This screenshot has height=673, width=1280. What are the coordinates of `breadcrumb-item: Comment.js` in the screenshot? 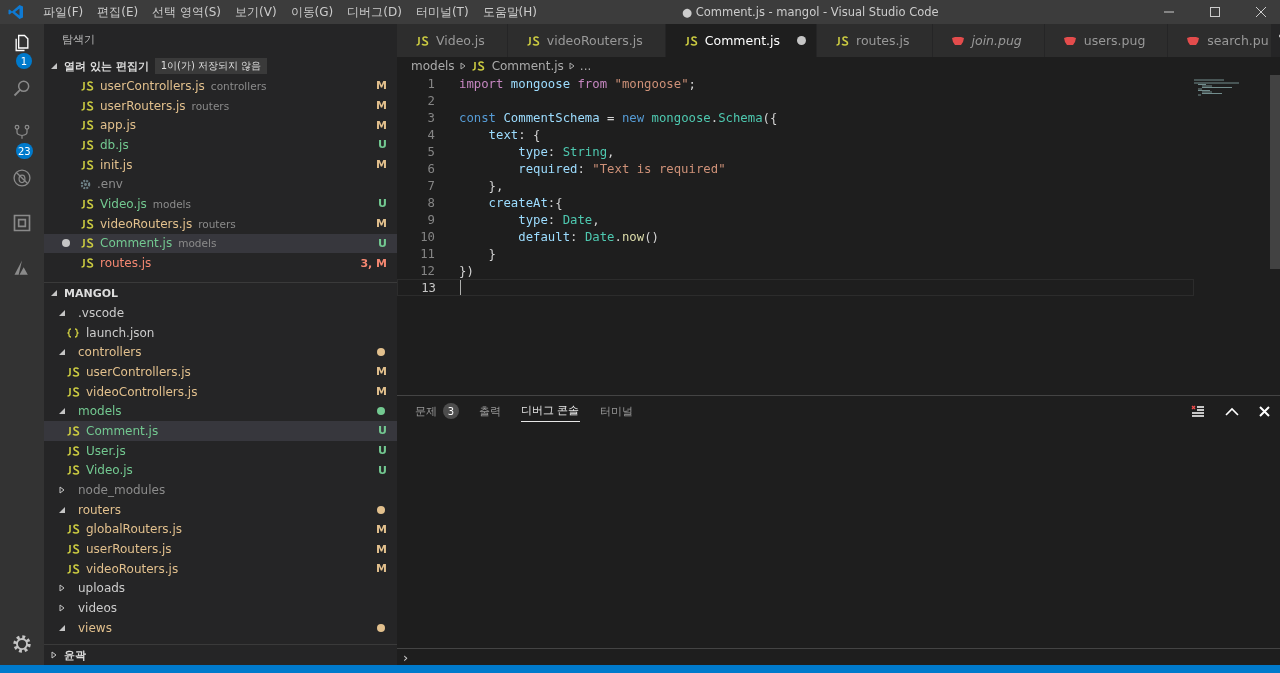 It's located at (527, 66).